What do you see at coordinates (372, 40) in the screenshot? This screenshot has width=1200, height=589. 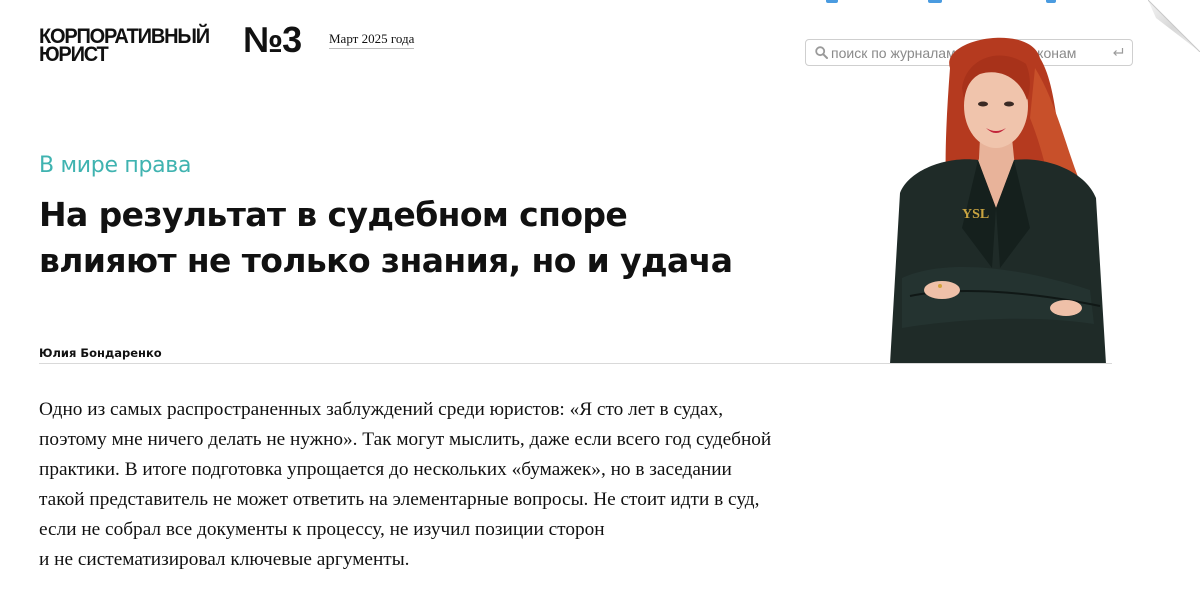 I see `issue-date-link: Март 2025 года` at bounding box center [372, 40].